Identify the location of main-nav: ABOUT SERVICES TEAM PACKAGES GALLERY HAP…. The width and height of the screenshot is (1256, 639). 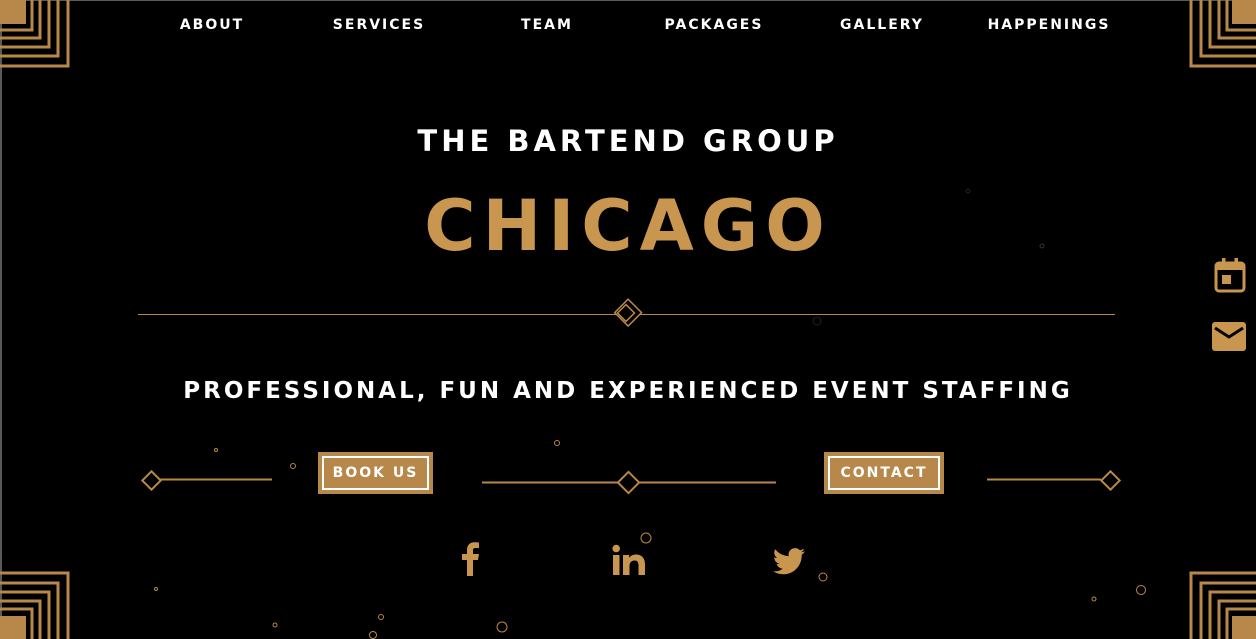
(628, 27).